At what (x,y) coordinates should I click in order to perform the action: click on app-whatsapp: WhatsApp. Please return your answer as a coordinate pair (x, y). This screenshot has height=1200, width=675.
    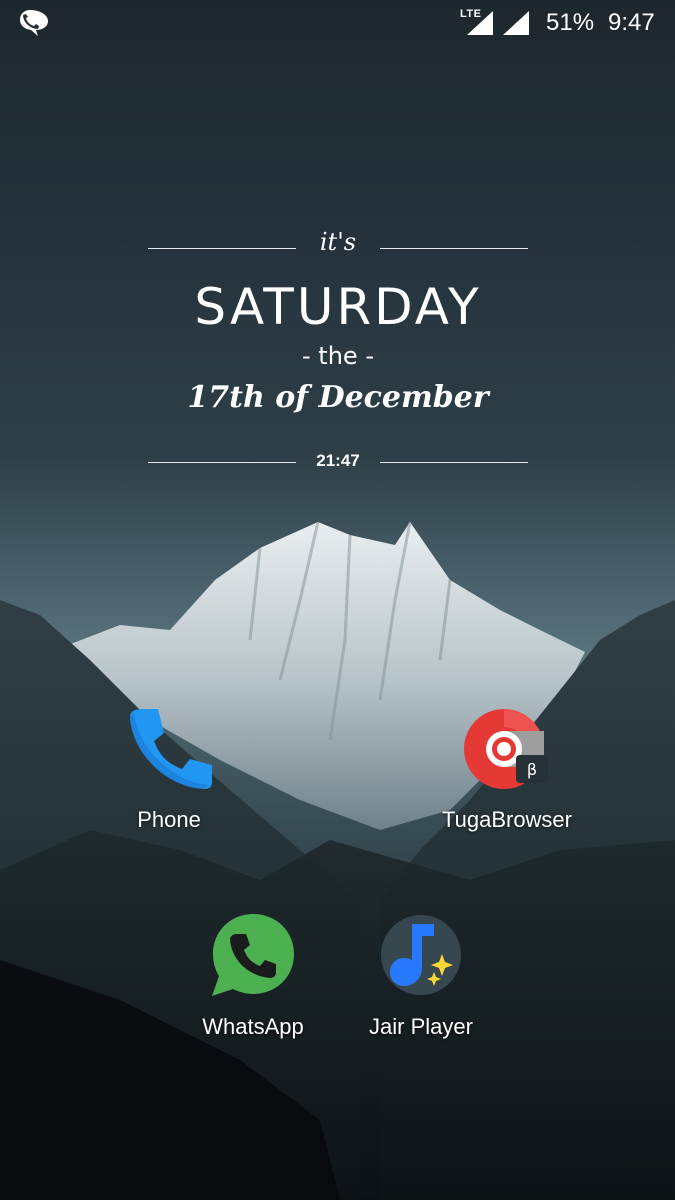
    Looking at the image, I should click on (253, 975).